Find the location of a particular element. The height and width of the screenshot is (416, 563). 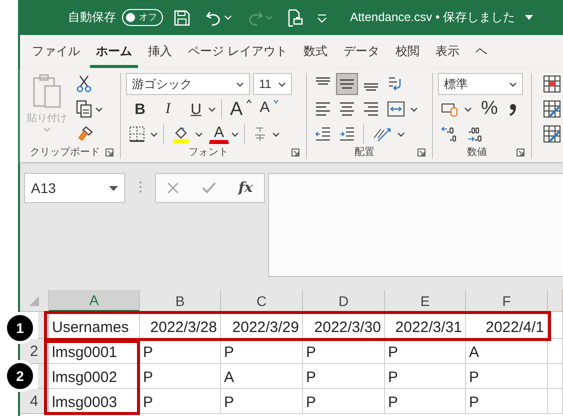

underline-button: U is located at coordinates (196, 109).